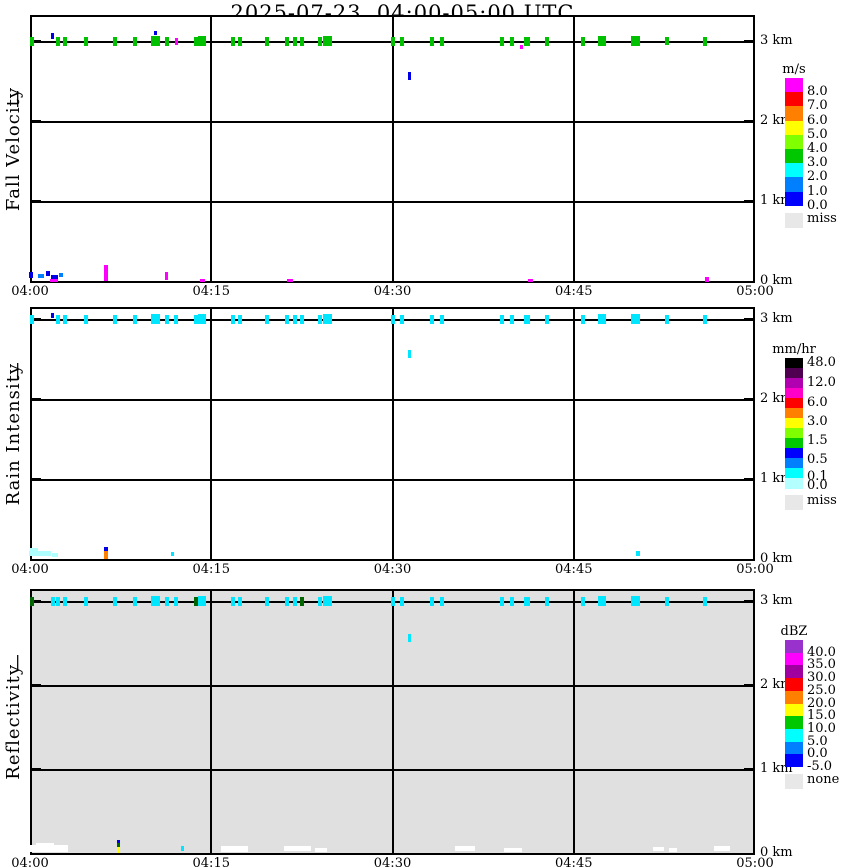 The height and width of the screenshot is (868, 850). What do you see at coordinates (822, 500) in the screenshot?
I see `legend-missing-label: miss` at bounding box center [822, 500].